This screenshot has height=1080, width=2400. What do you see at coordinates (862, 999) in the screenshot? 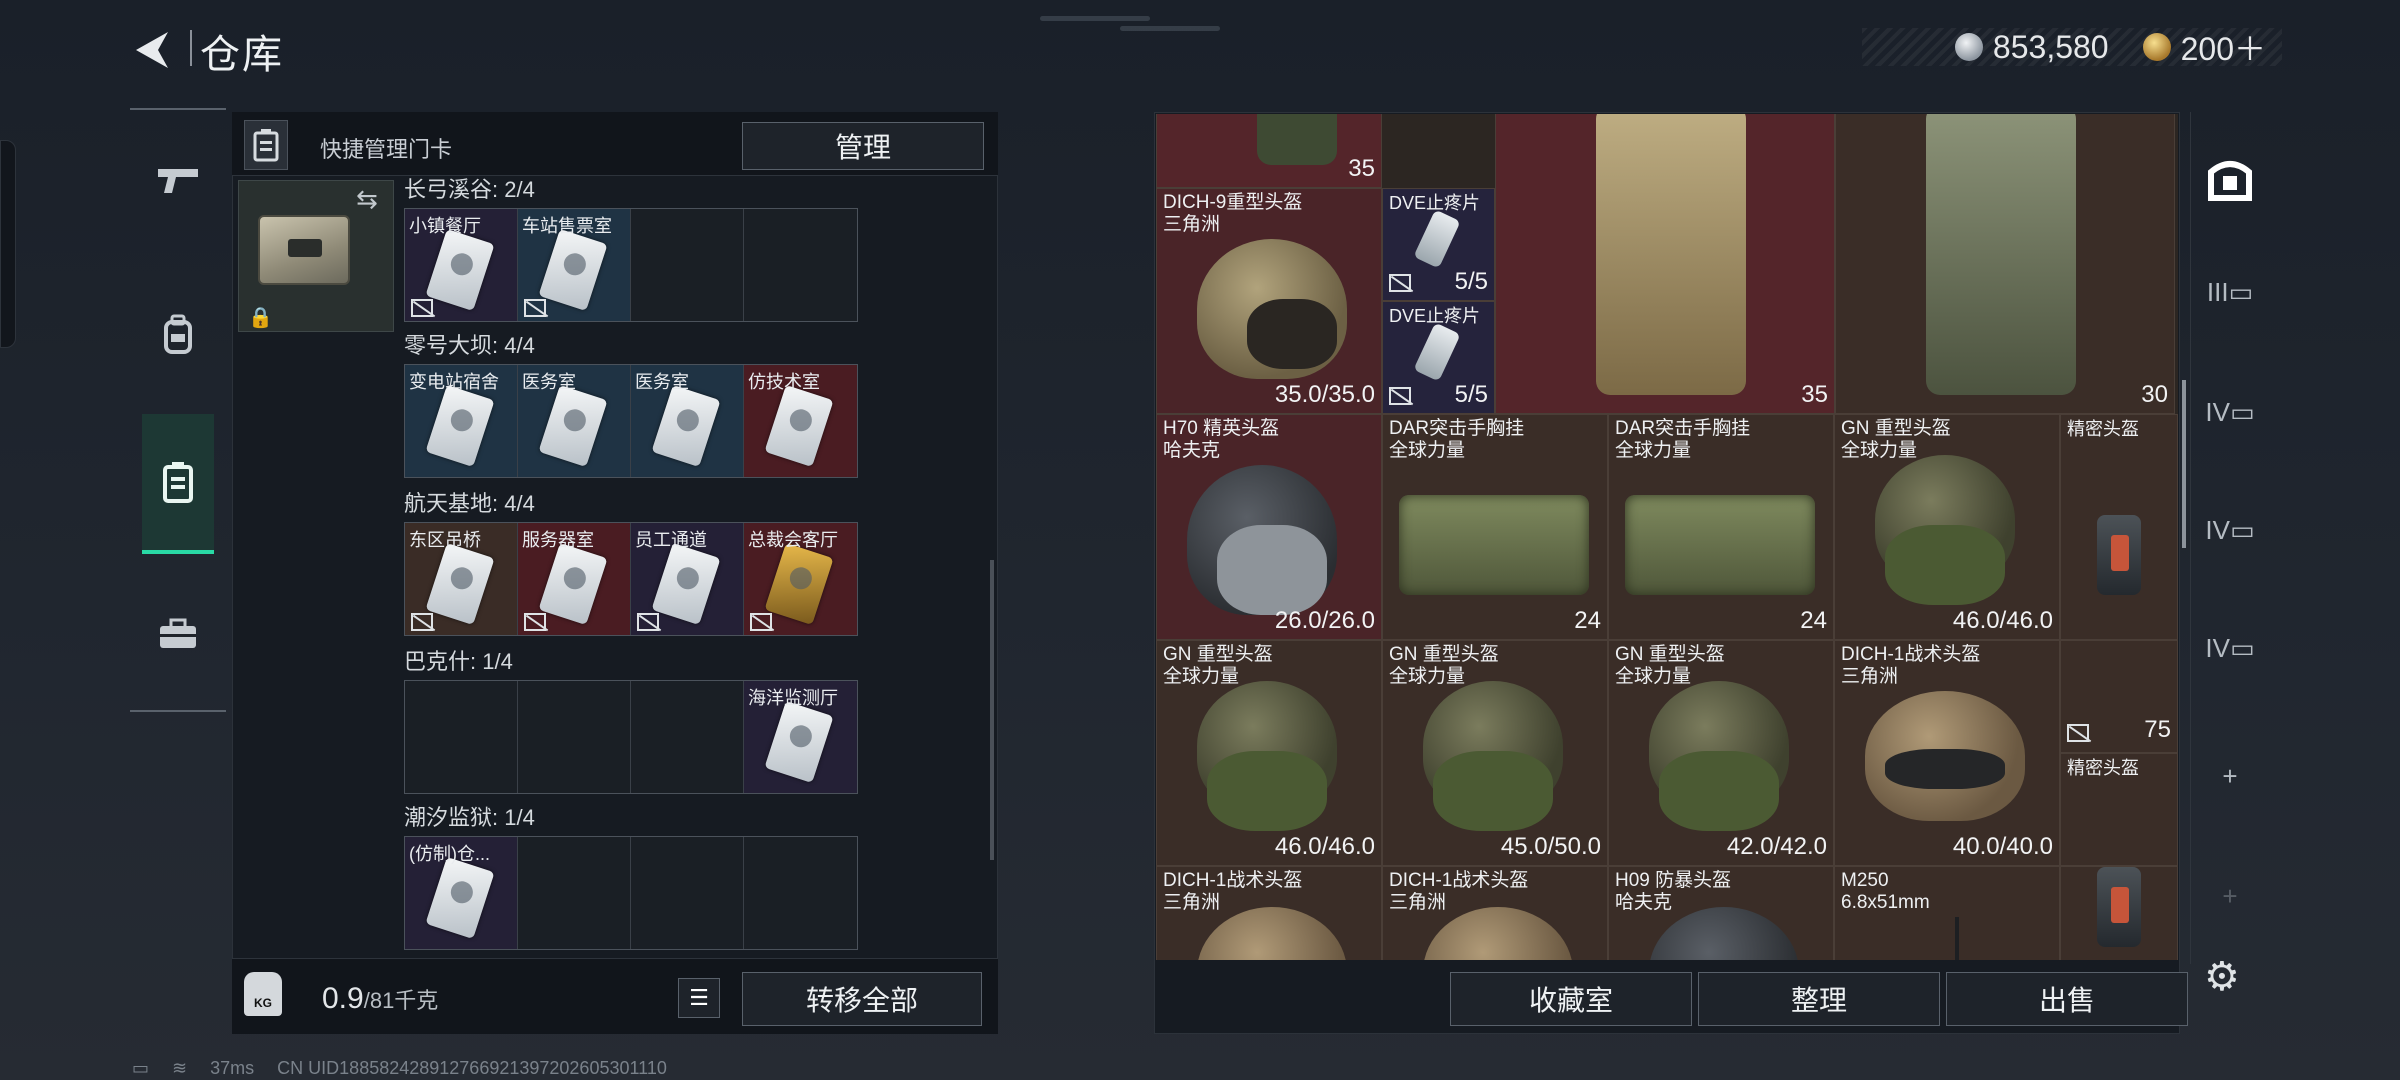
I see `transfer-all-button: 转移全部` at bounding box center [862, 999].